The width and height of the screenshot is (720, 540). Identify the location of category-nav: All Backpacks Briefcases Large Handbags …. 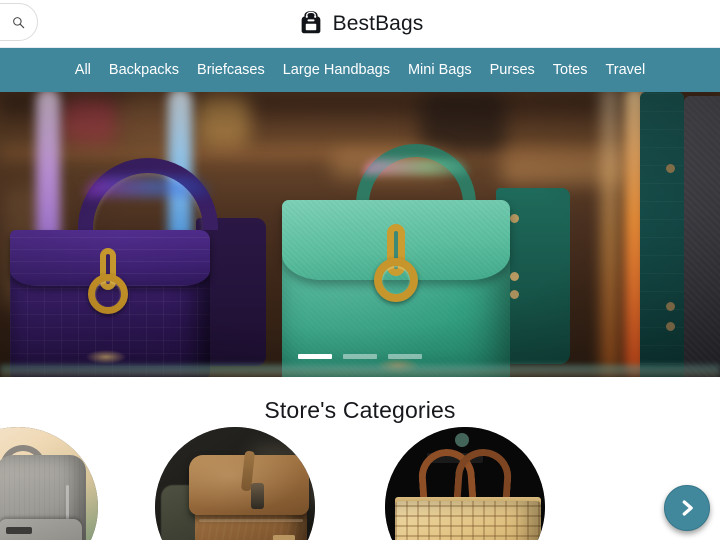
(360, 70).